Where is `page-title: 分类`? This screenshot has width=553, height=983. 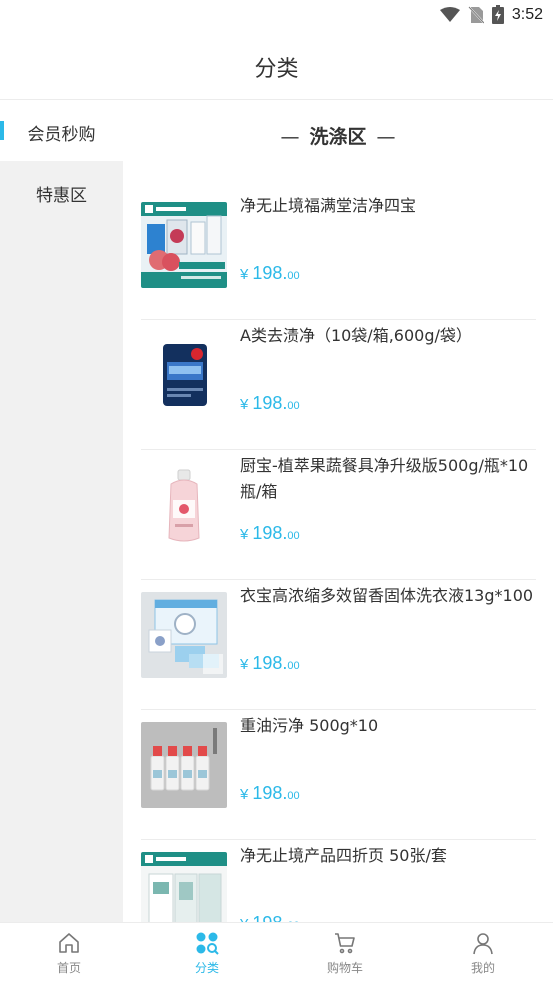
page-title: 分类 is located at coordinates (276, 69).